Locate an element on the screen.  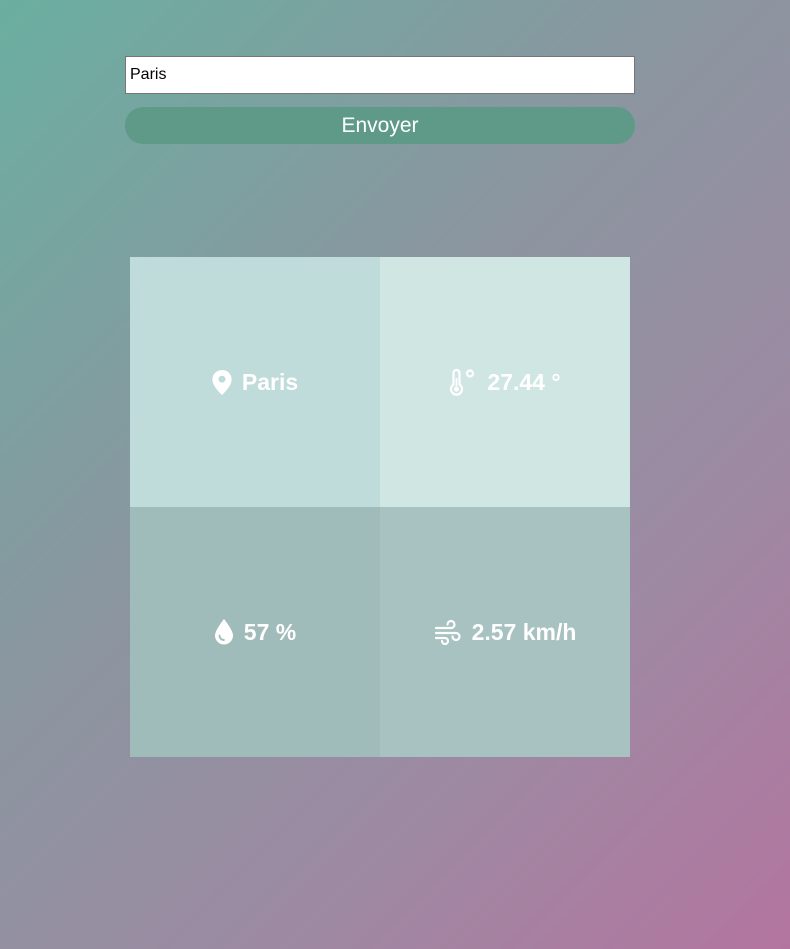
city-cell: Paris is located at coordinates (255, 382).